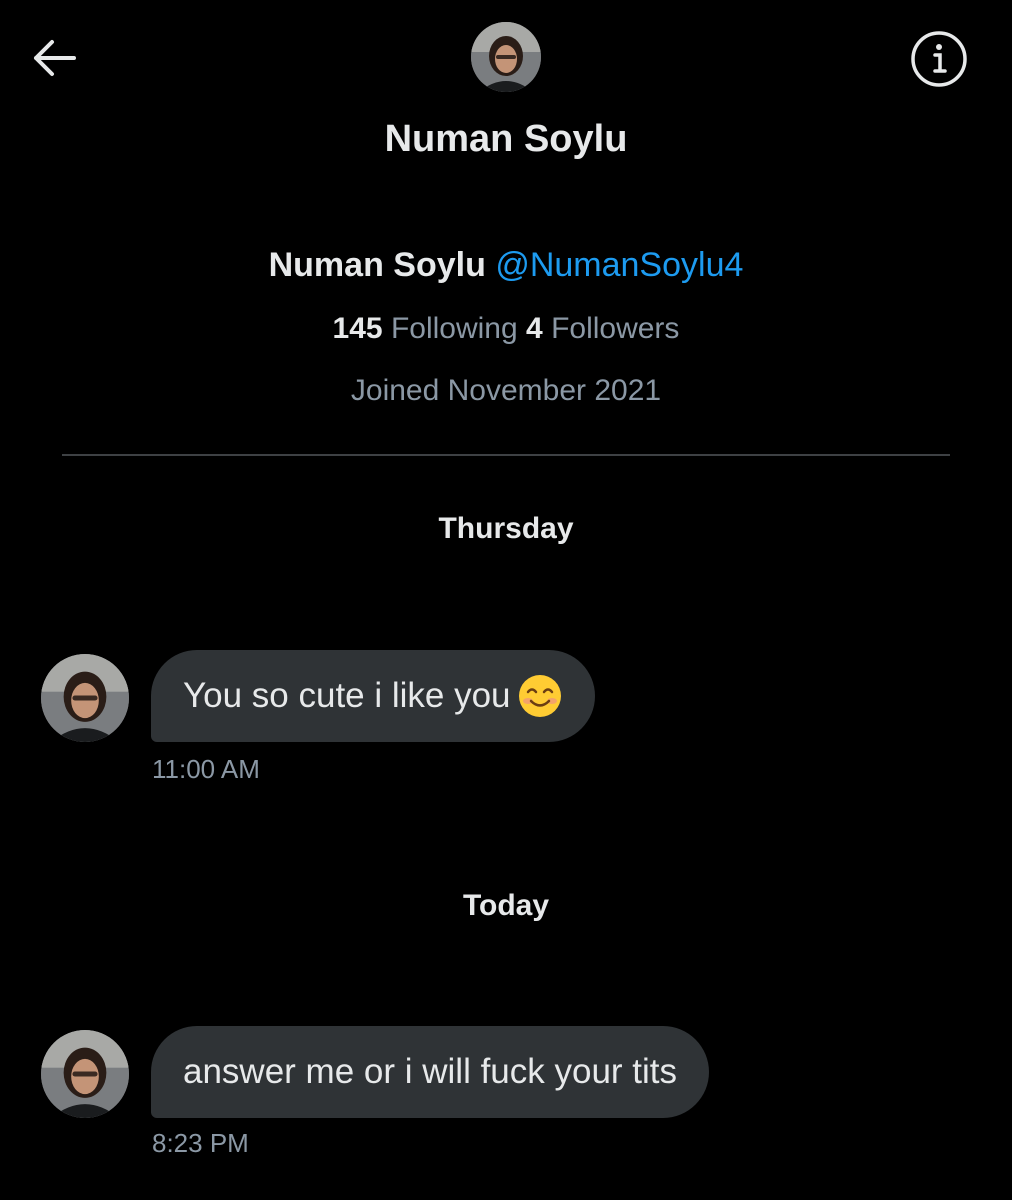  I want to click on following-label: Following, so click(454, 328).